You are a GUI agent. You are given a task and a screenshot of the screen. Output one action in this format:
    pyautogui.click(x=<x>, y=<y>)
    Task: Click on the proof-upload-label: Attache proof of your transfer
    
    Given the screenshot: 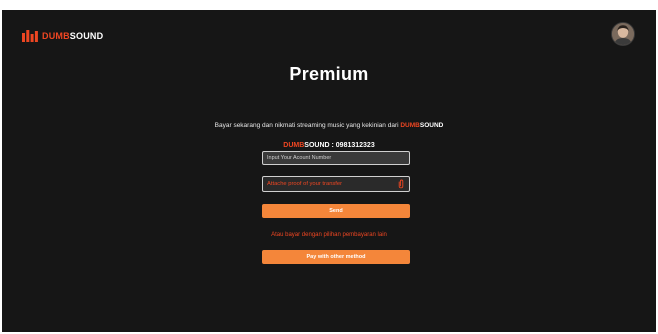 What is the action you would take?
    pyautogui.click(x=305, y=184)
    